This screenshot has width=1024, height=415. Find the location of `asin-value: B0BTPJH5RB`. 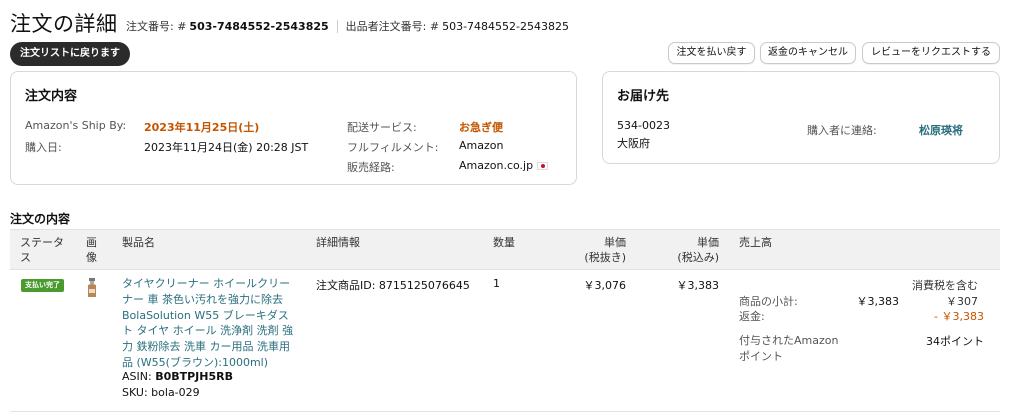

asin-value: B0BTPJH5RB is located at coordinates (194, 376).